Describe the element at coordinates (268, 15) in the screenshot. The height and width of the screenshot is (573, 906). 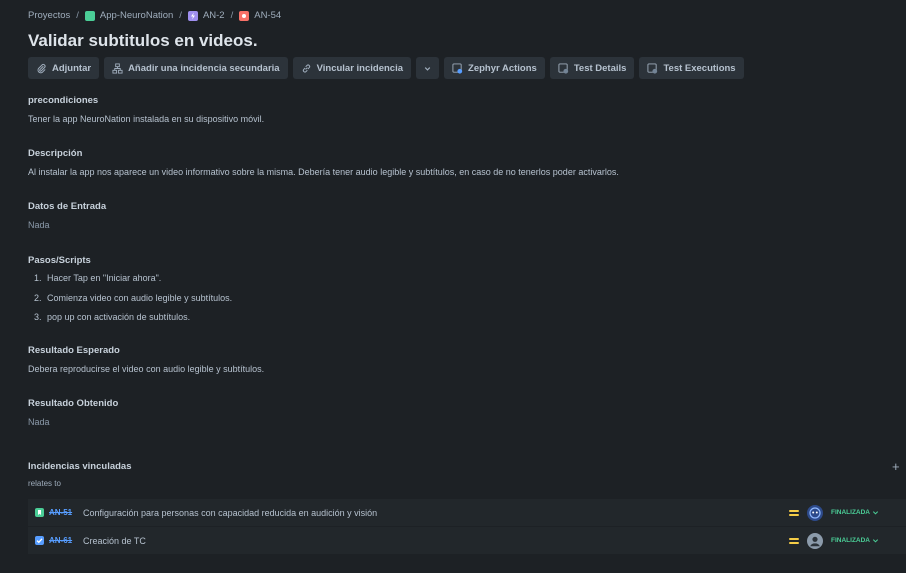
I see `breadcrumb-issue-label: AN-54` at that location.